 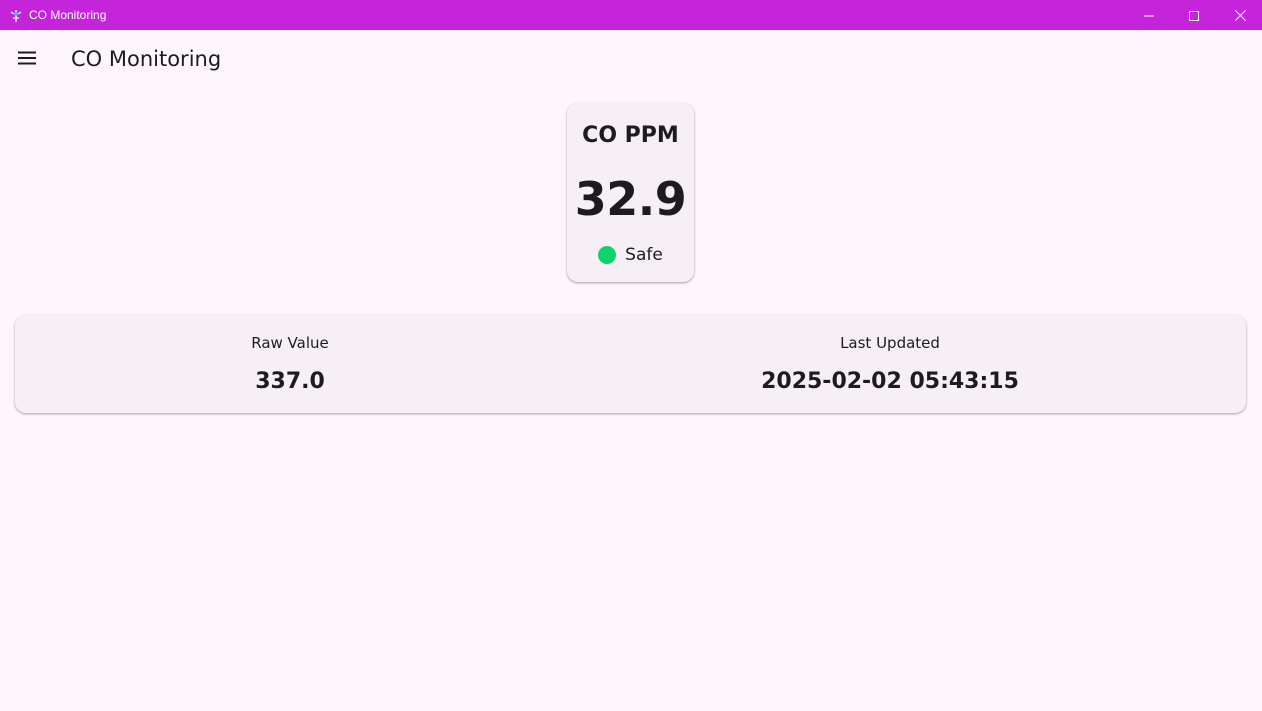 I want to click on co-ppm-value: 32.9, so click(x=630, y=199).